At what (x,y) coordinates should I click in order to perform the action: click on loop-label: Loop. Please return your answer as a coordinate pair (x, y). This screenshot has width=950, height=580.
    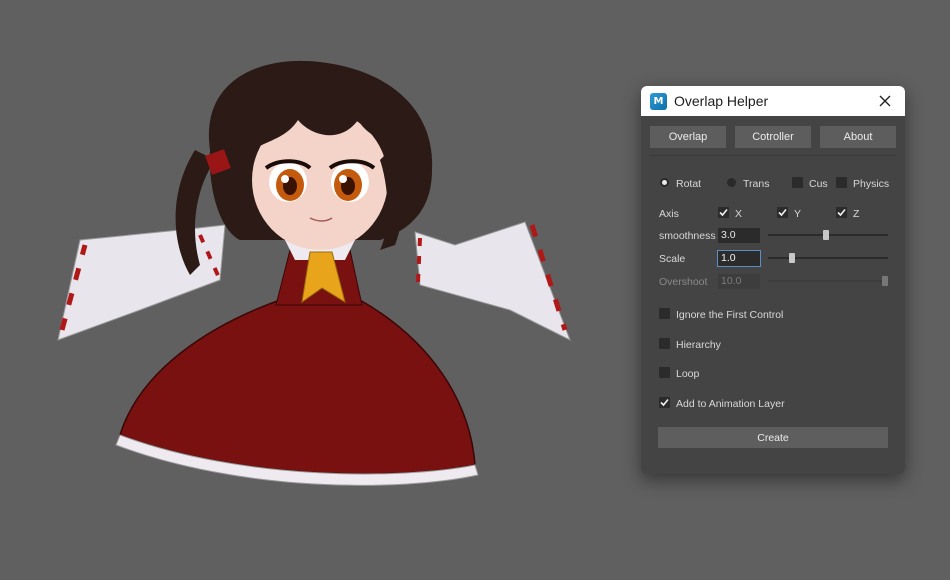
    Looking at the image, I should click on (688, 374).